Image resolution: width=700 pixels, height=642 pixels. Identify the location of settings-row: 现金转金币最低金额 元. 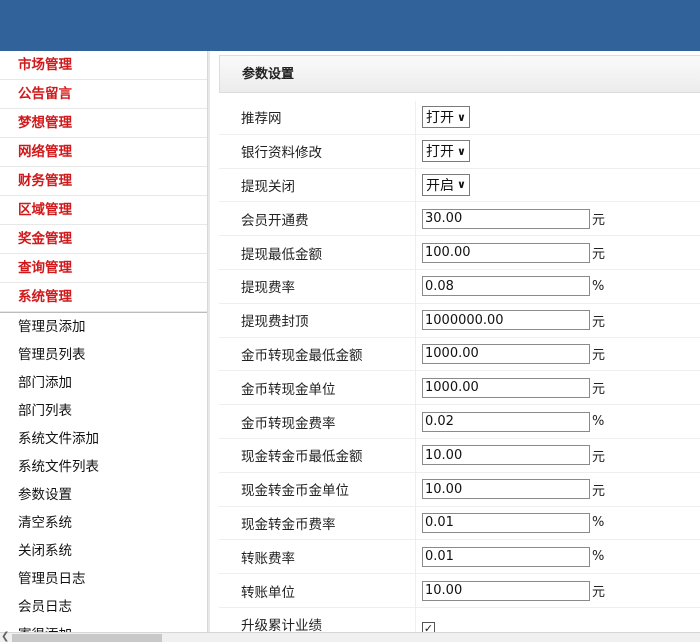
(459, 455).